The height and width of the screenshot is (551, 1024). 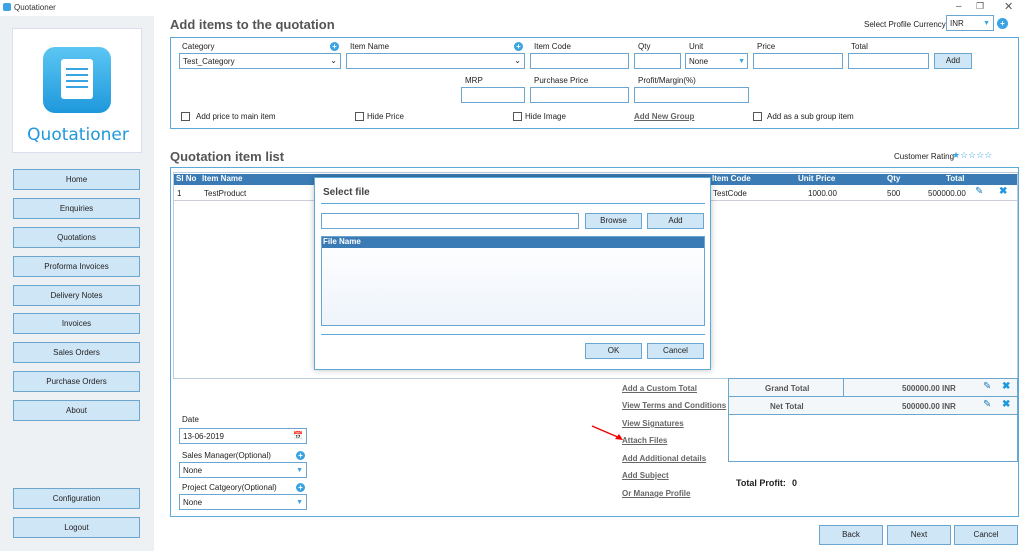 I want to click on close-icon: ✕, so click(x=1008, y=6).